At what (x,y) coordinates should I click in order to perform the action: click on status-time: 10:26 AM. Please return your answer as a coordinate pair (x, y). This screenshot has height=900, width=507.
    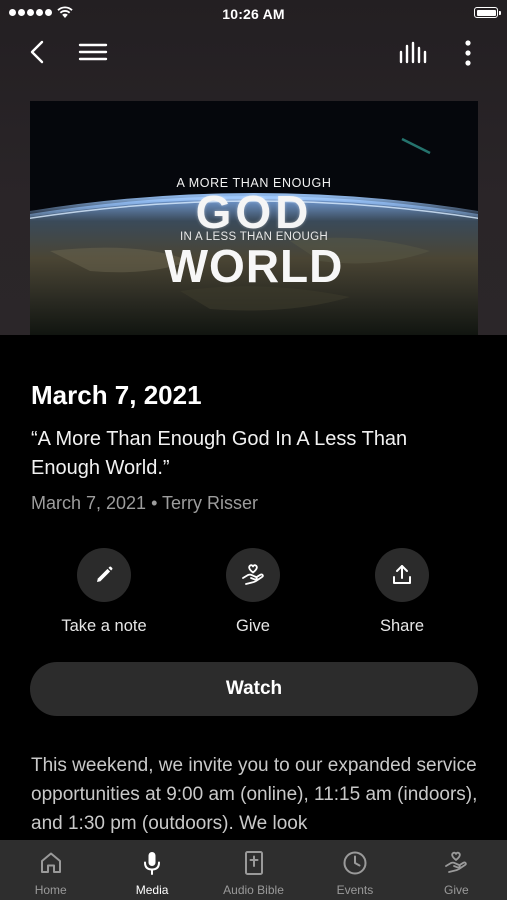
    Looking at the image, I should click on (253, 14).